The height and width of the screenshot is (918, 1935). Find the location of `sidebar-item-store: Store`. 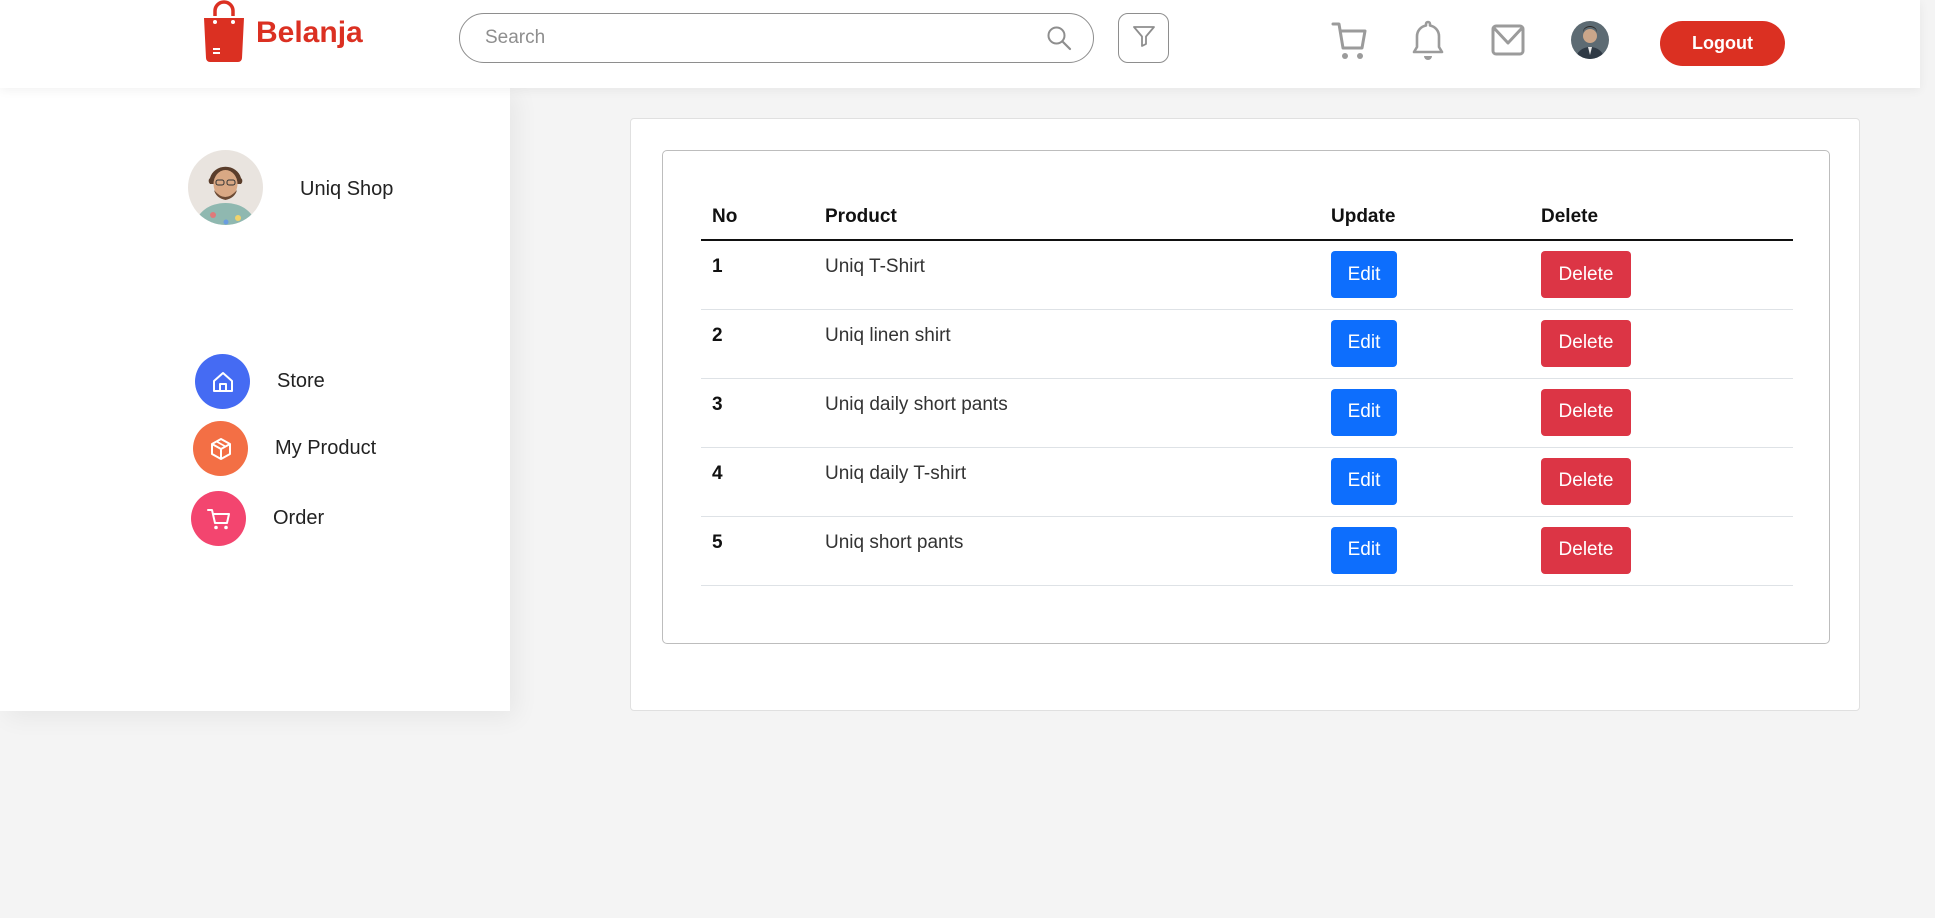

sidebar-item-store: Store is located at coordinates (260, 381).